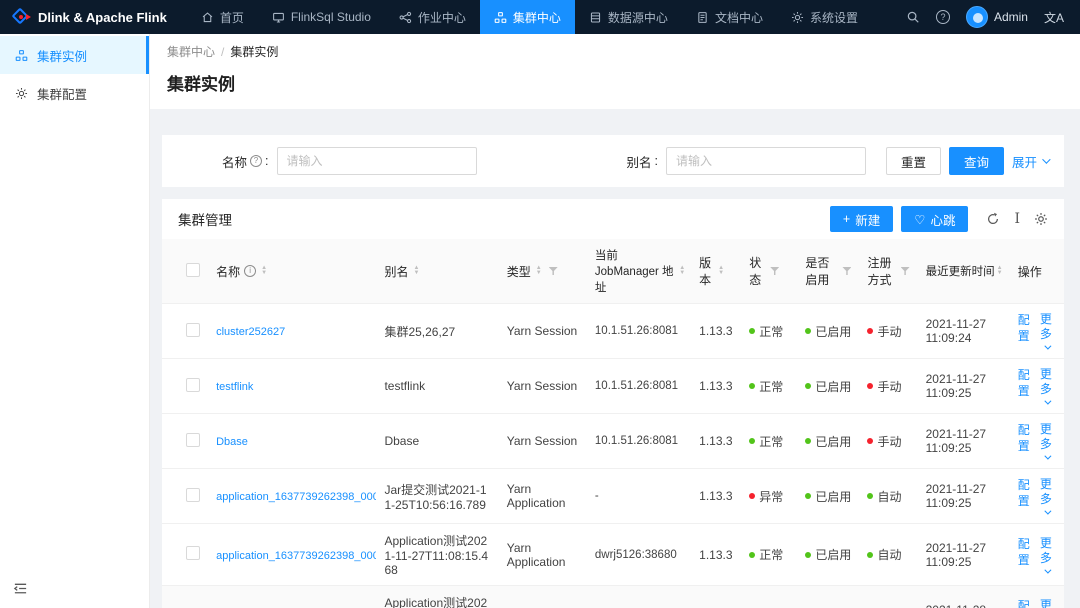 Image resolution: width=1080 pixels, height=608 pixels. I want to click on table-toolbar: + 新建 ♡ 心跳 I, so click(938, 219).